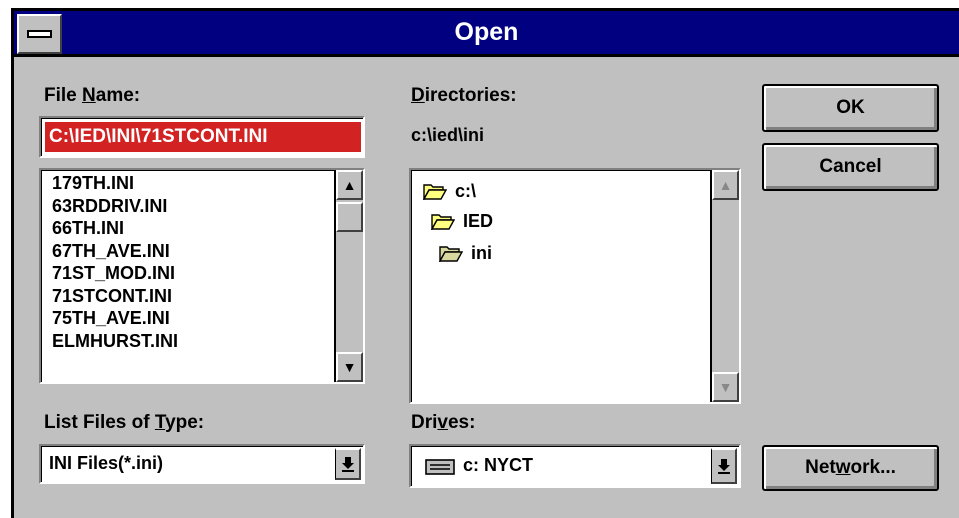 The image size is (959, 518). I want to click on window-title: Open, so click(486, 32).